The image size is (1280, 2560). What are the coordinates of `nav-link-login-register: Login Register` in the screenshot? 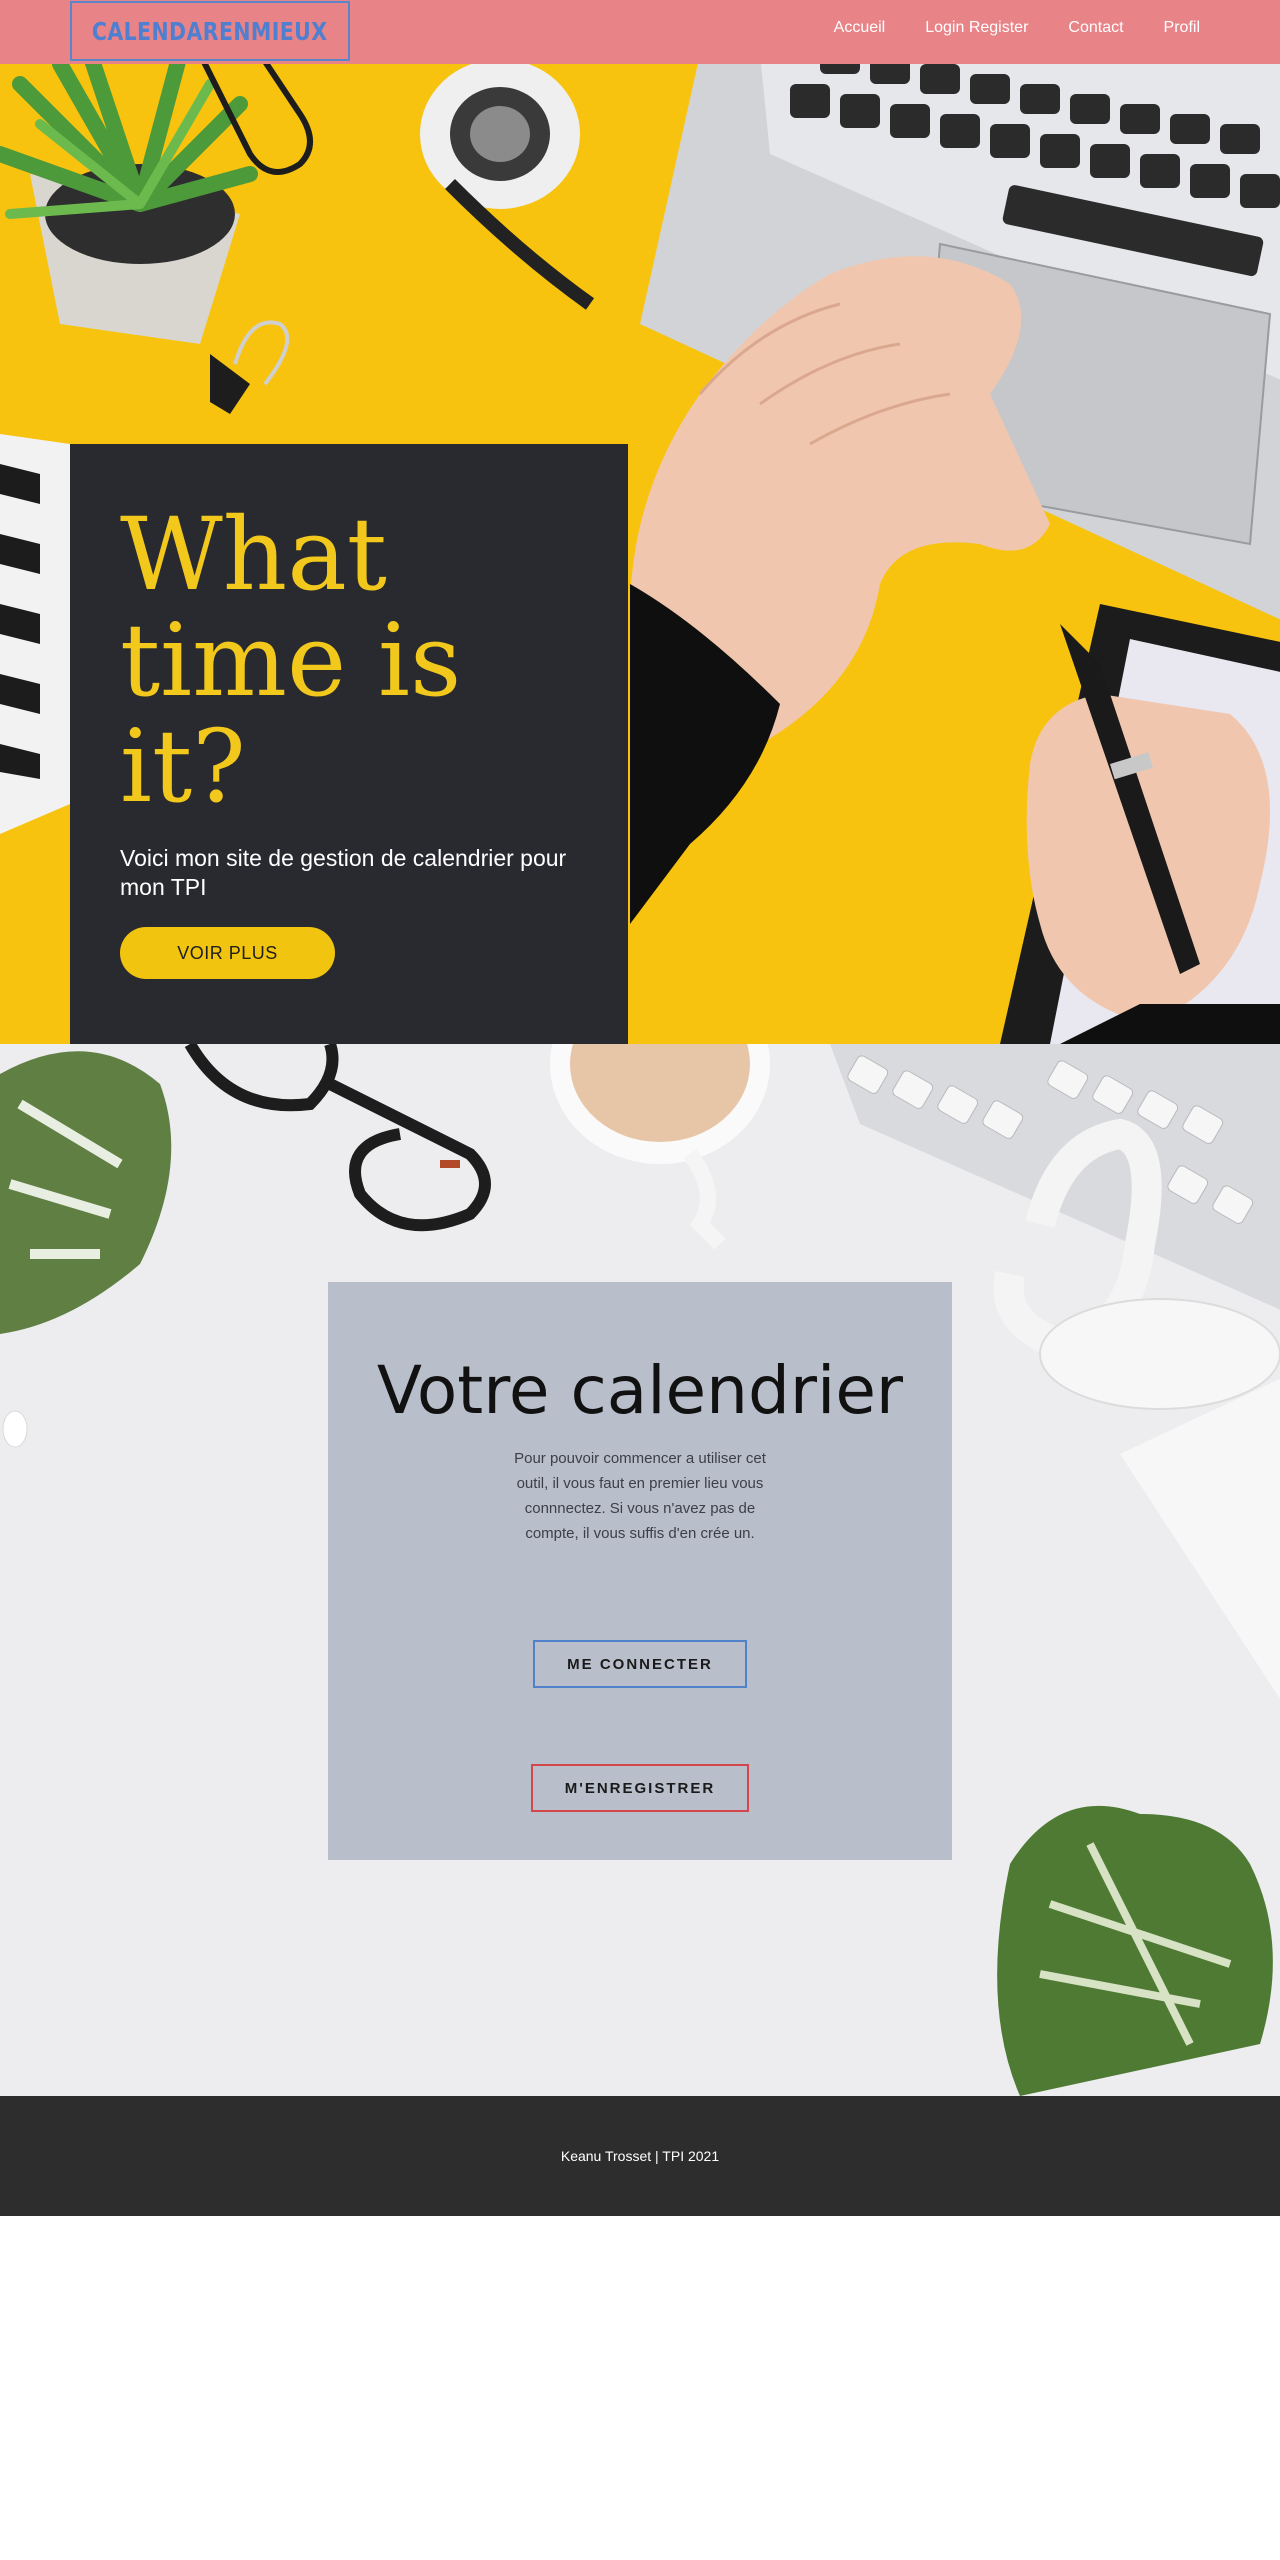 It's located at (976, 28).